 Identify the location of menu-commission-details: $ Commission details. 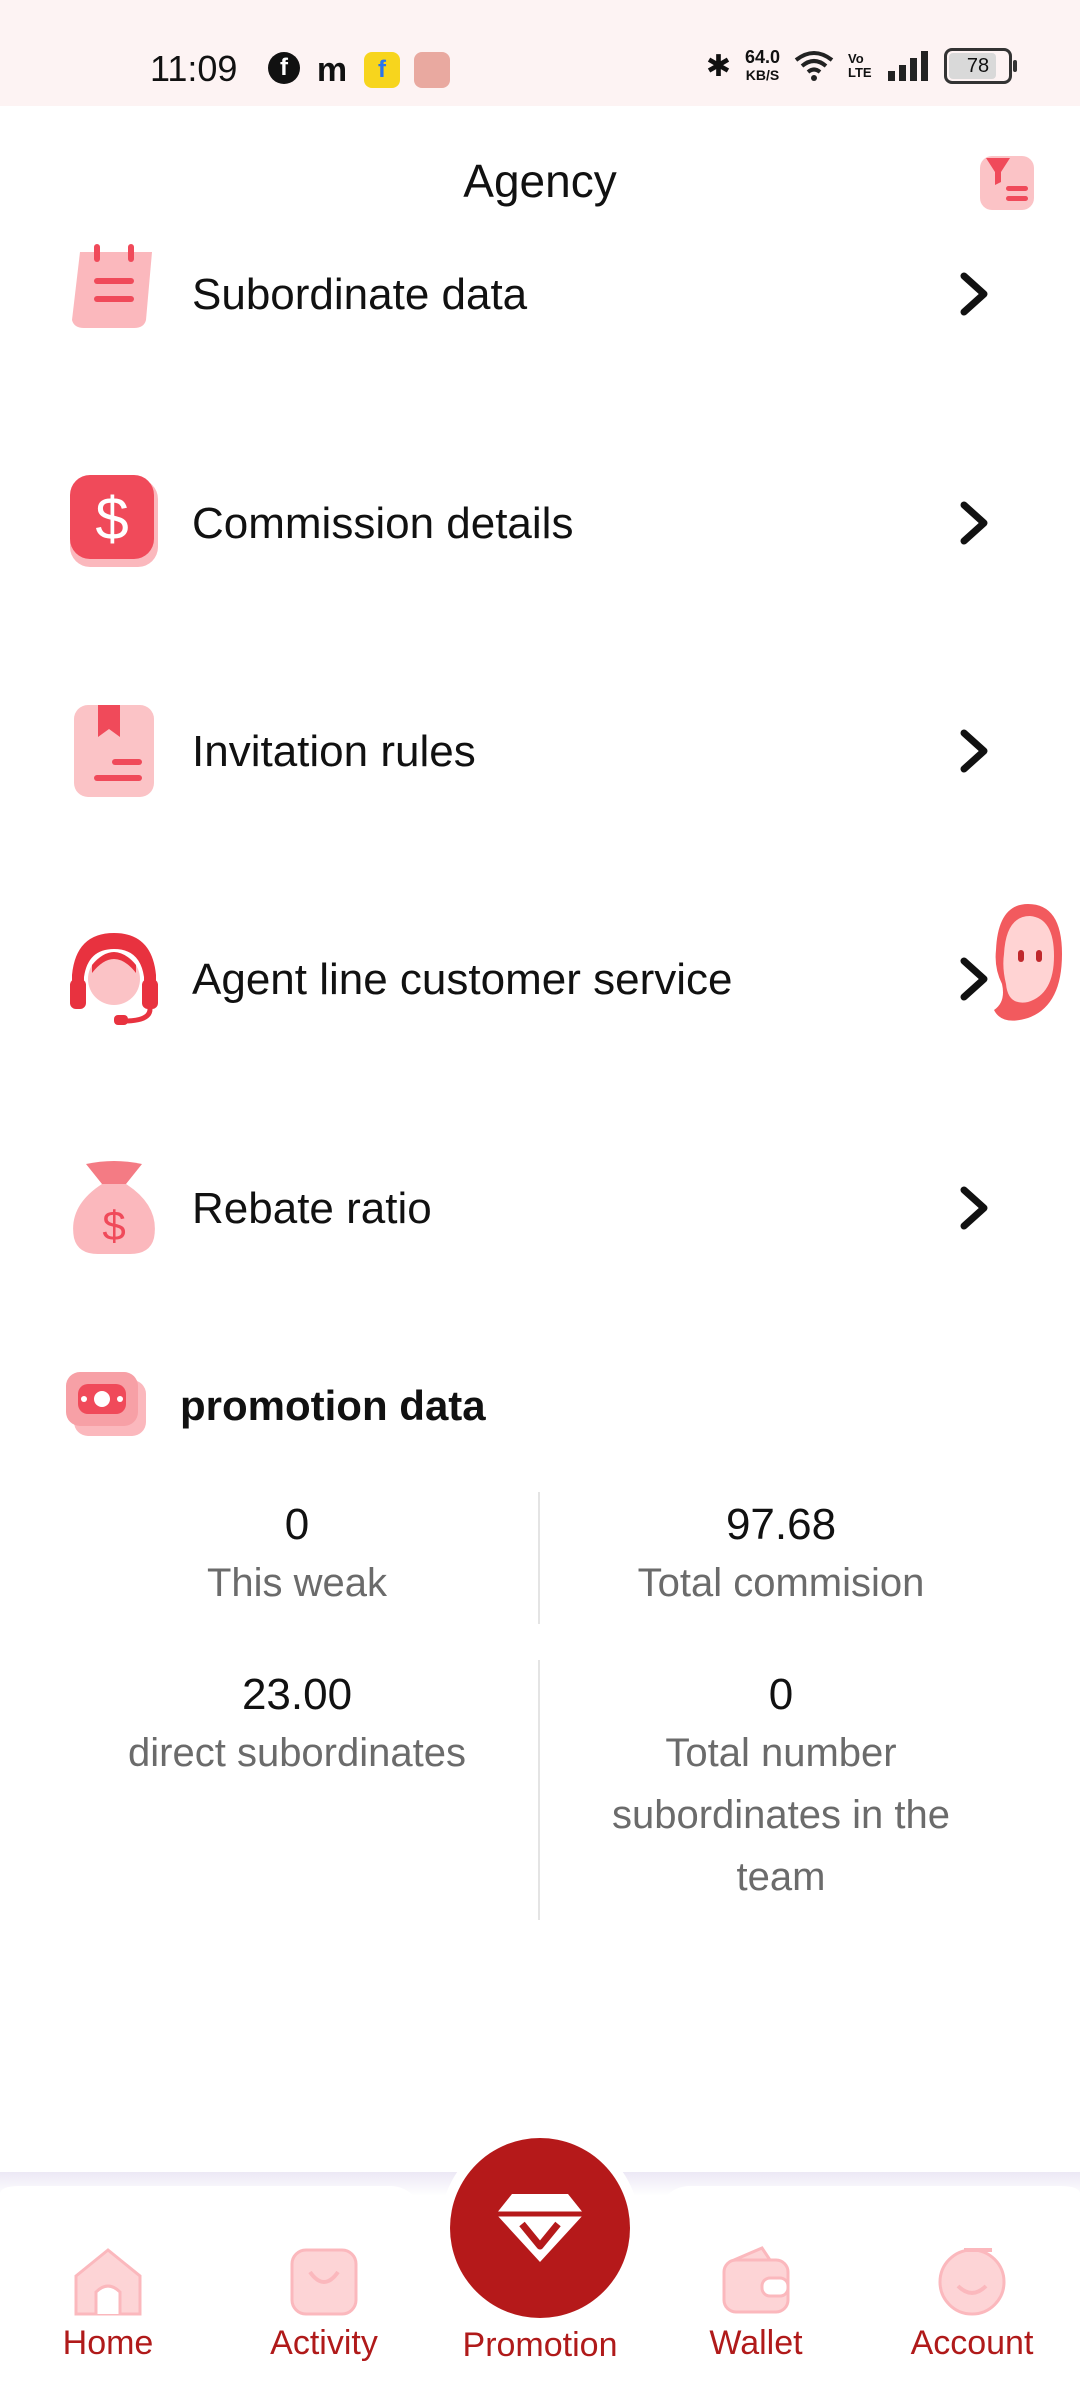
(540, 525).